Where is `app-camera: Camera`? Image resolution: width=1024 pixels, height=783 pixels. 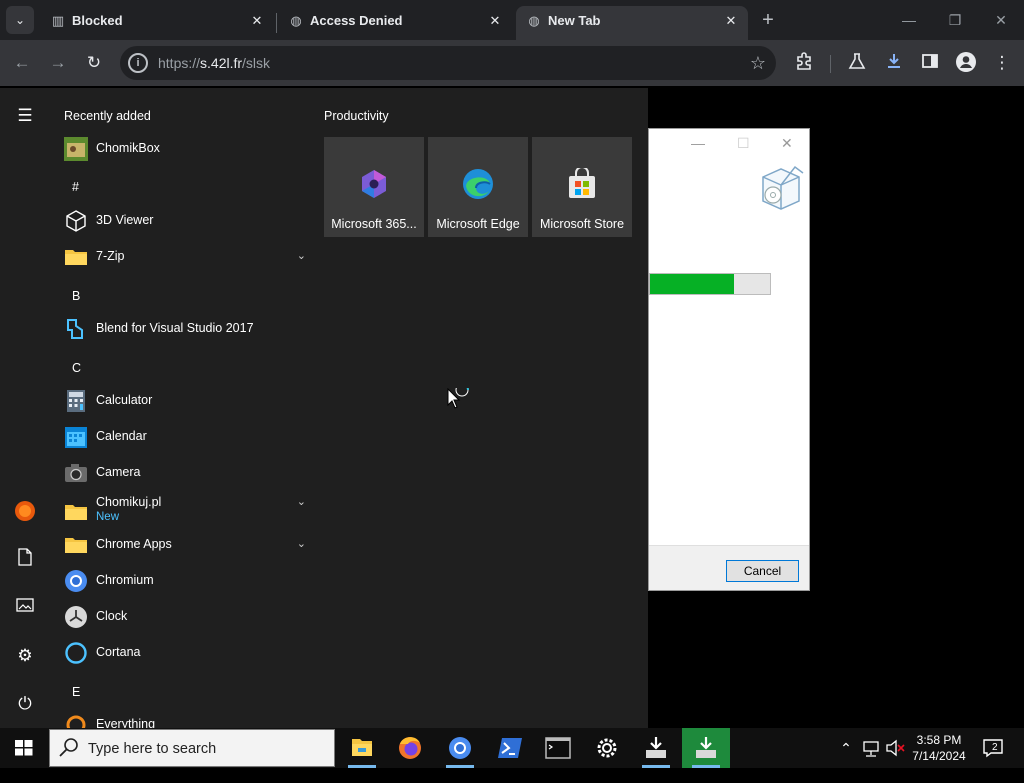
app-camera: Camera is located at coordinates (184, 473).